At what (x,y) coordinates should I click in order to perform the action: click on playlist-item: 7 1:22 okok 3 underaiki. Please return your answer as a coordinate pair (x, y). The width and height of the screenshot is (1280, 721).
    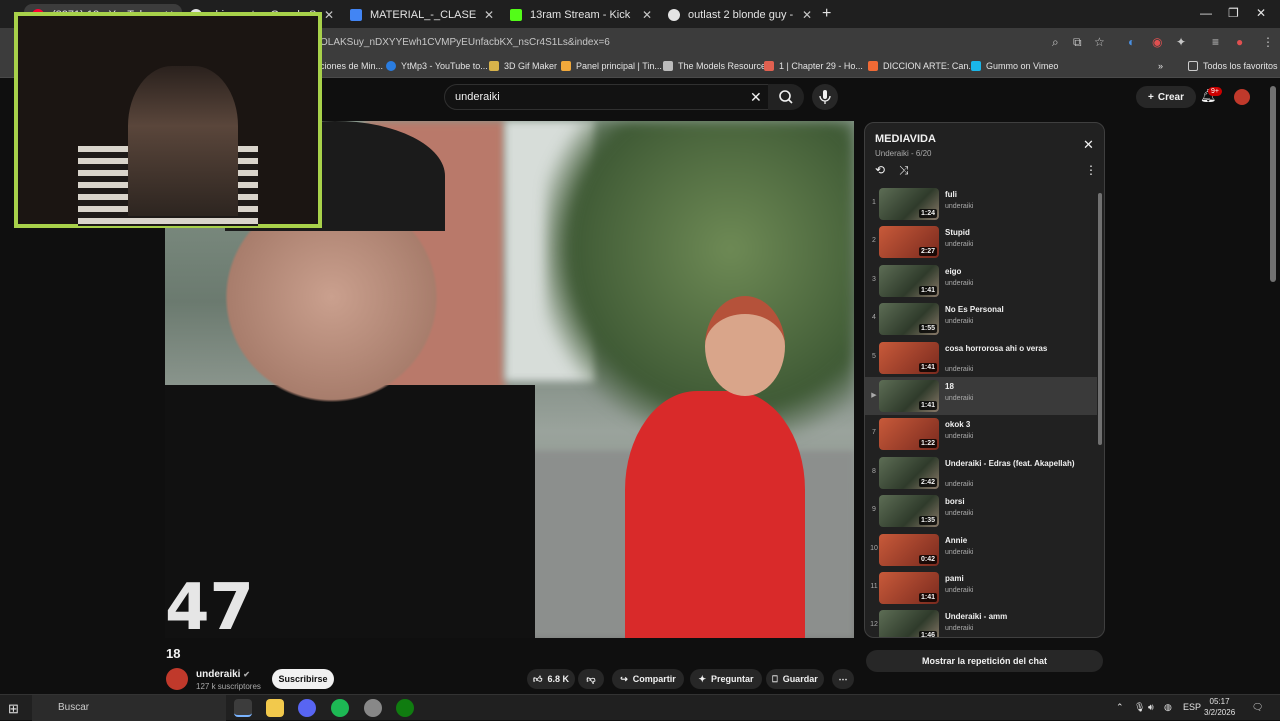
    Looking at the image, I should click on (981, 434).